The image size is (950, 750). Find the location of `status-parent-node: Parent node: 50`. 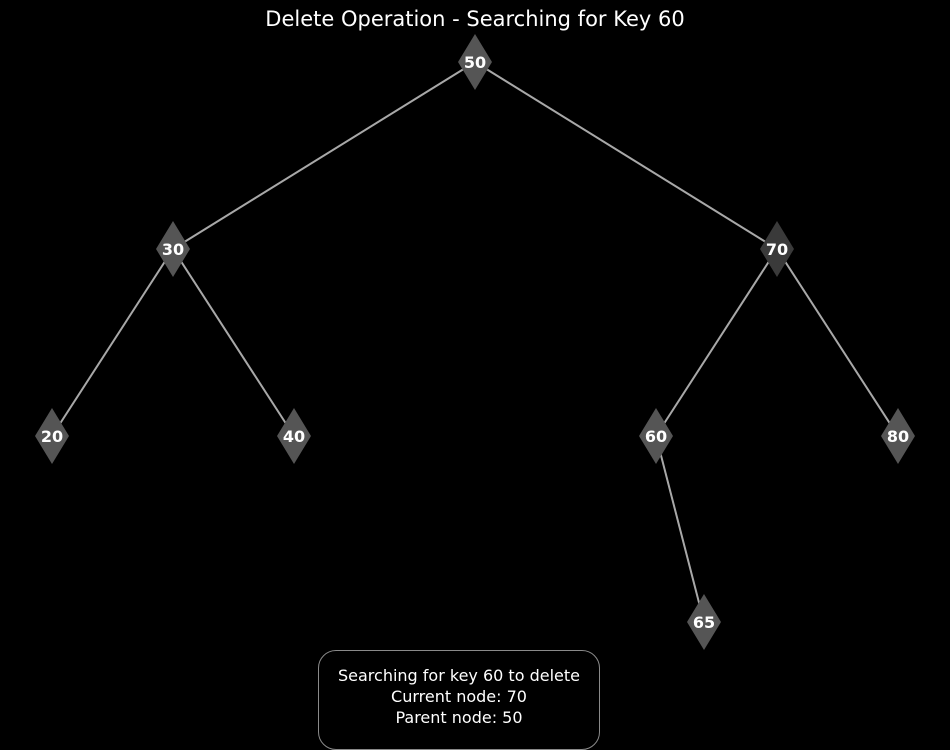

status-parent-node: Parent node: 50 is located at coordinates (459, 717).